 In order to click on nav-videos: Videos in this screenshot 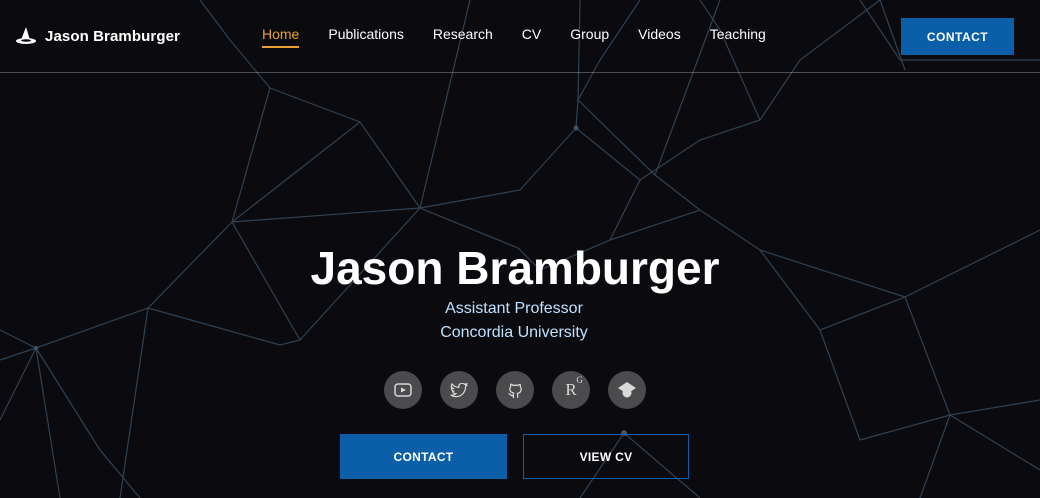, I will do `click(659, 34)`.